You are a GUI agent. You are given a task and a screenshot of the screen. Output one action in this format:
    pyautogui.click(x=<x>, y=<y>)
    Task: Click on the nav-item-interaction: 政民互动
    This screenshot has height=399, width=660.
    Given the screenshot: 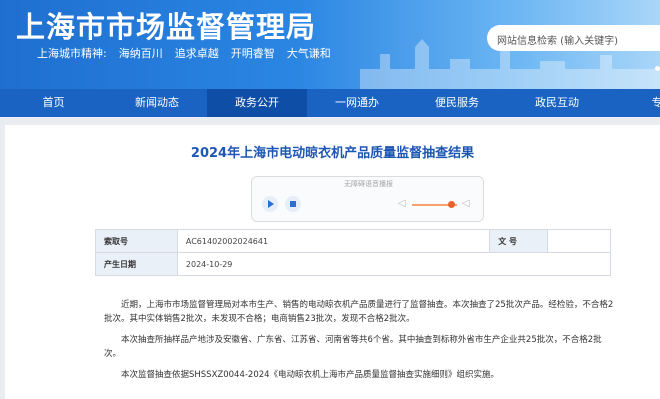 What is the action you would take?
    pyautogui.click(x=557, y=103)
    